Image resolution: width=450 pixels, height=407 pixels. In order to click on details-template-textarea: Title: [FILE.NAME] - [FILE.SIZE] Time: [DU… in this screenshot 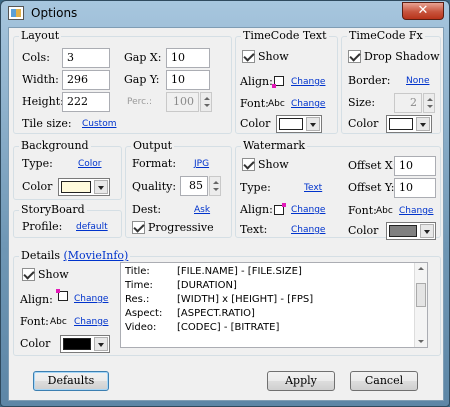, I will do `click(274, 305)`.